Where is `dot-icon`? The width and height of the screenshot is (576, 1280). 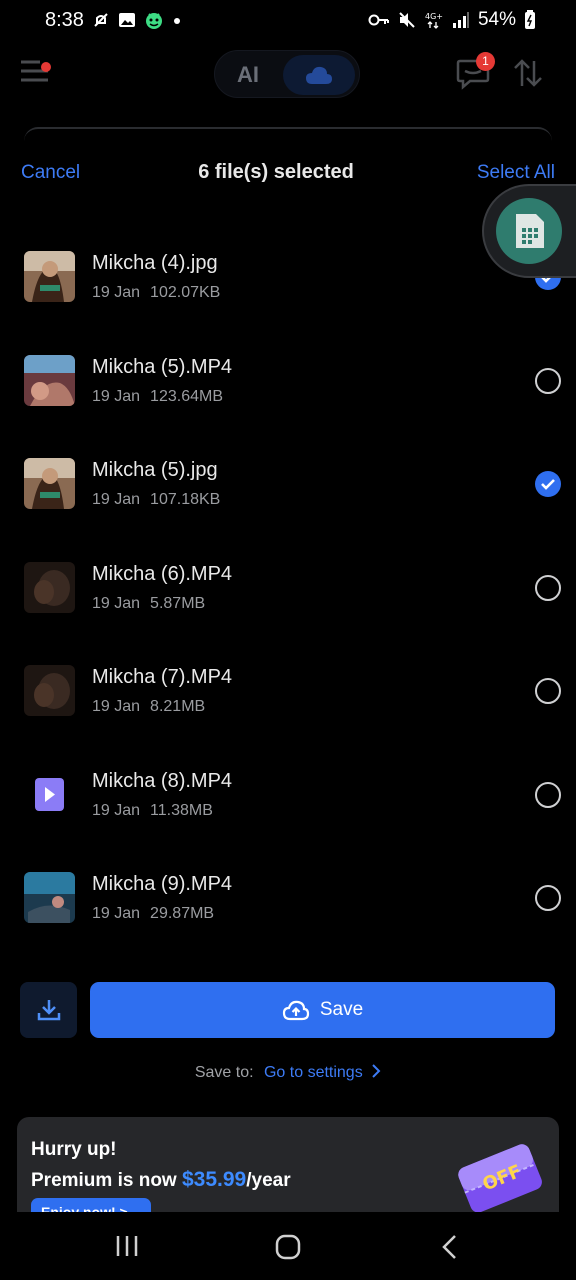
dot-icon is located at coordinates (177, 21).